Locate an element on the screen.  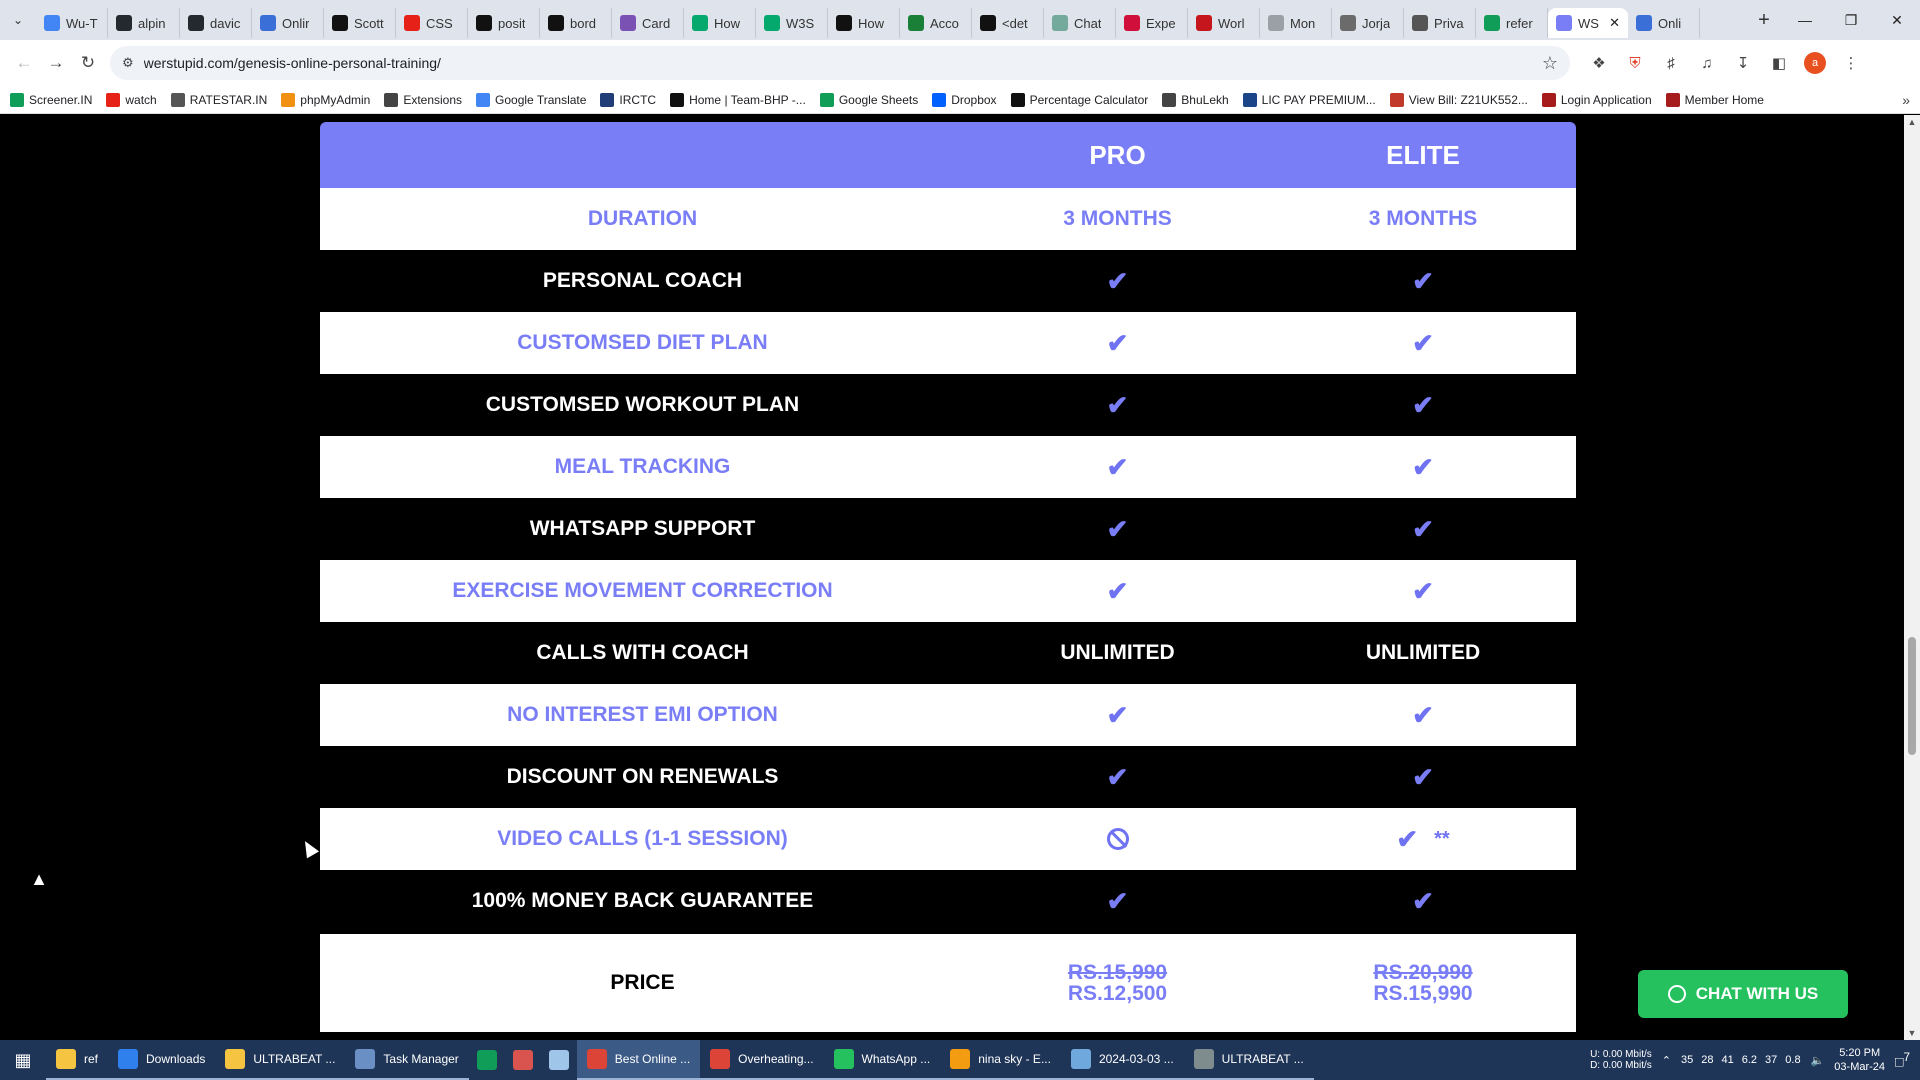
scrollbar-thumb is located at coordinates (1912, 696).